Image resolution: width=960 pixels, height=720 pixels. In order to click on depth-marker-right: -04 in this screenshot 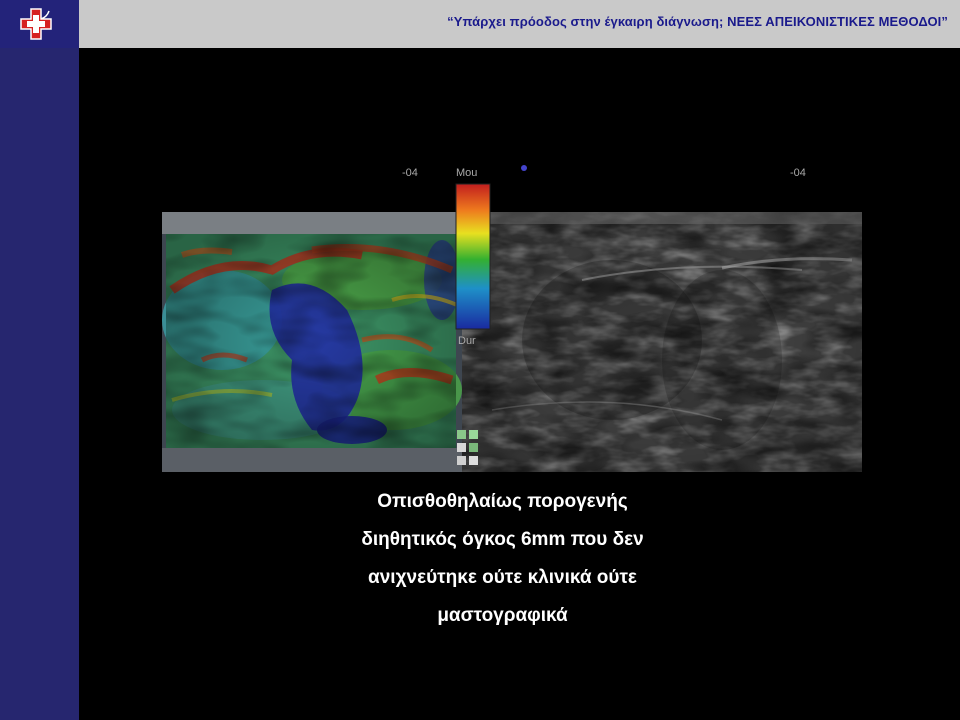, I will do `click(798, 173)`.